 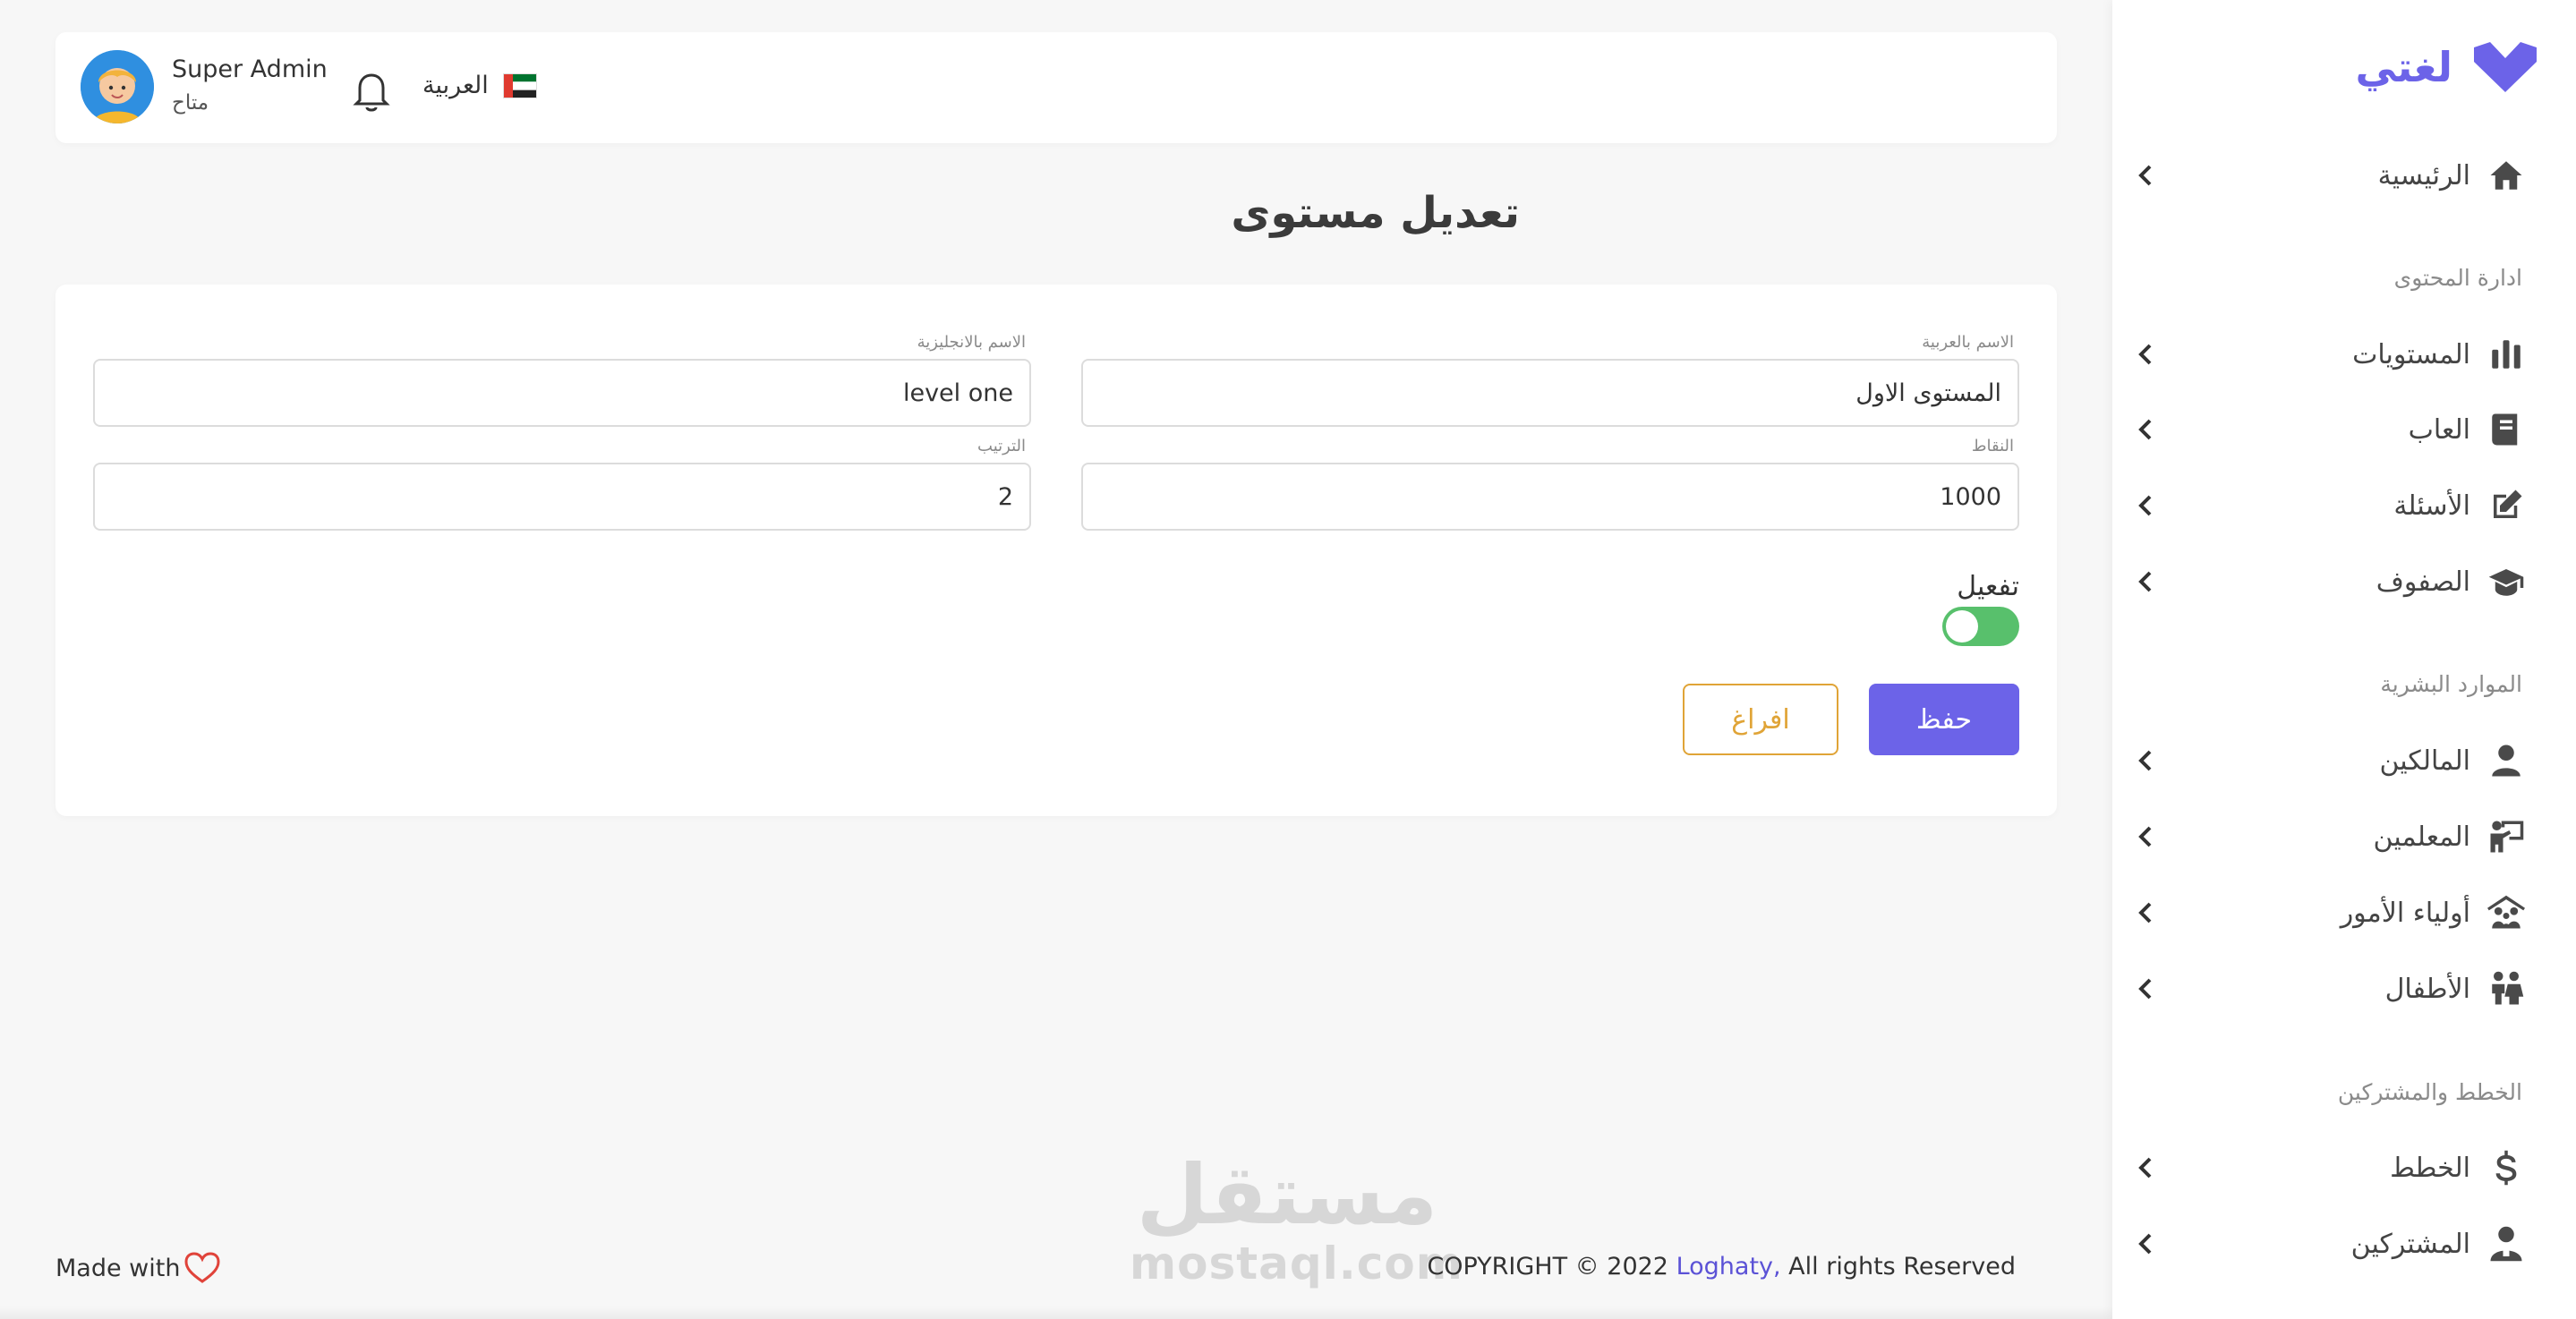 What do you see at coordinates (1287, 1195) in the screenshot?
I see `watermark-arabic: مستقل` at bounding box center [1287, 1195].